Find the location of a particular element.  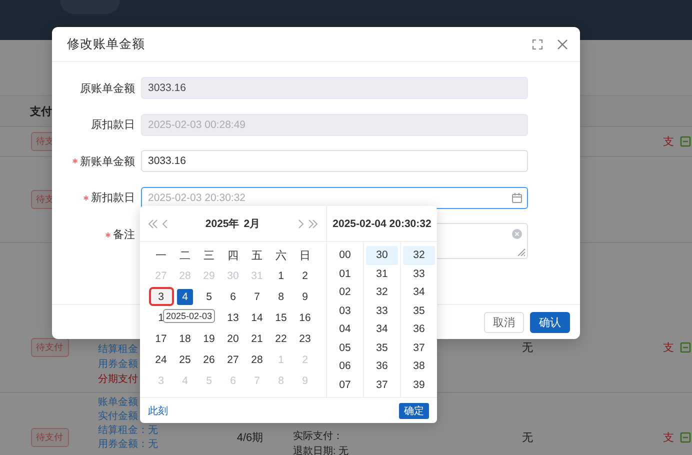

period-text: 4/6期 is located at coordinates (250, 437).